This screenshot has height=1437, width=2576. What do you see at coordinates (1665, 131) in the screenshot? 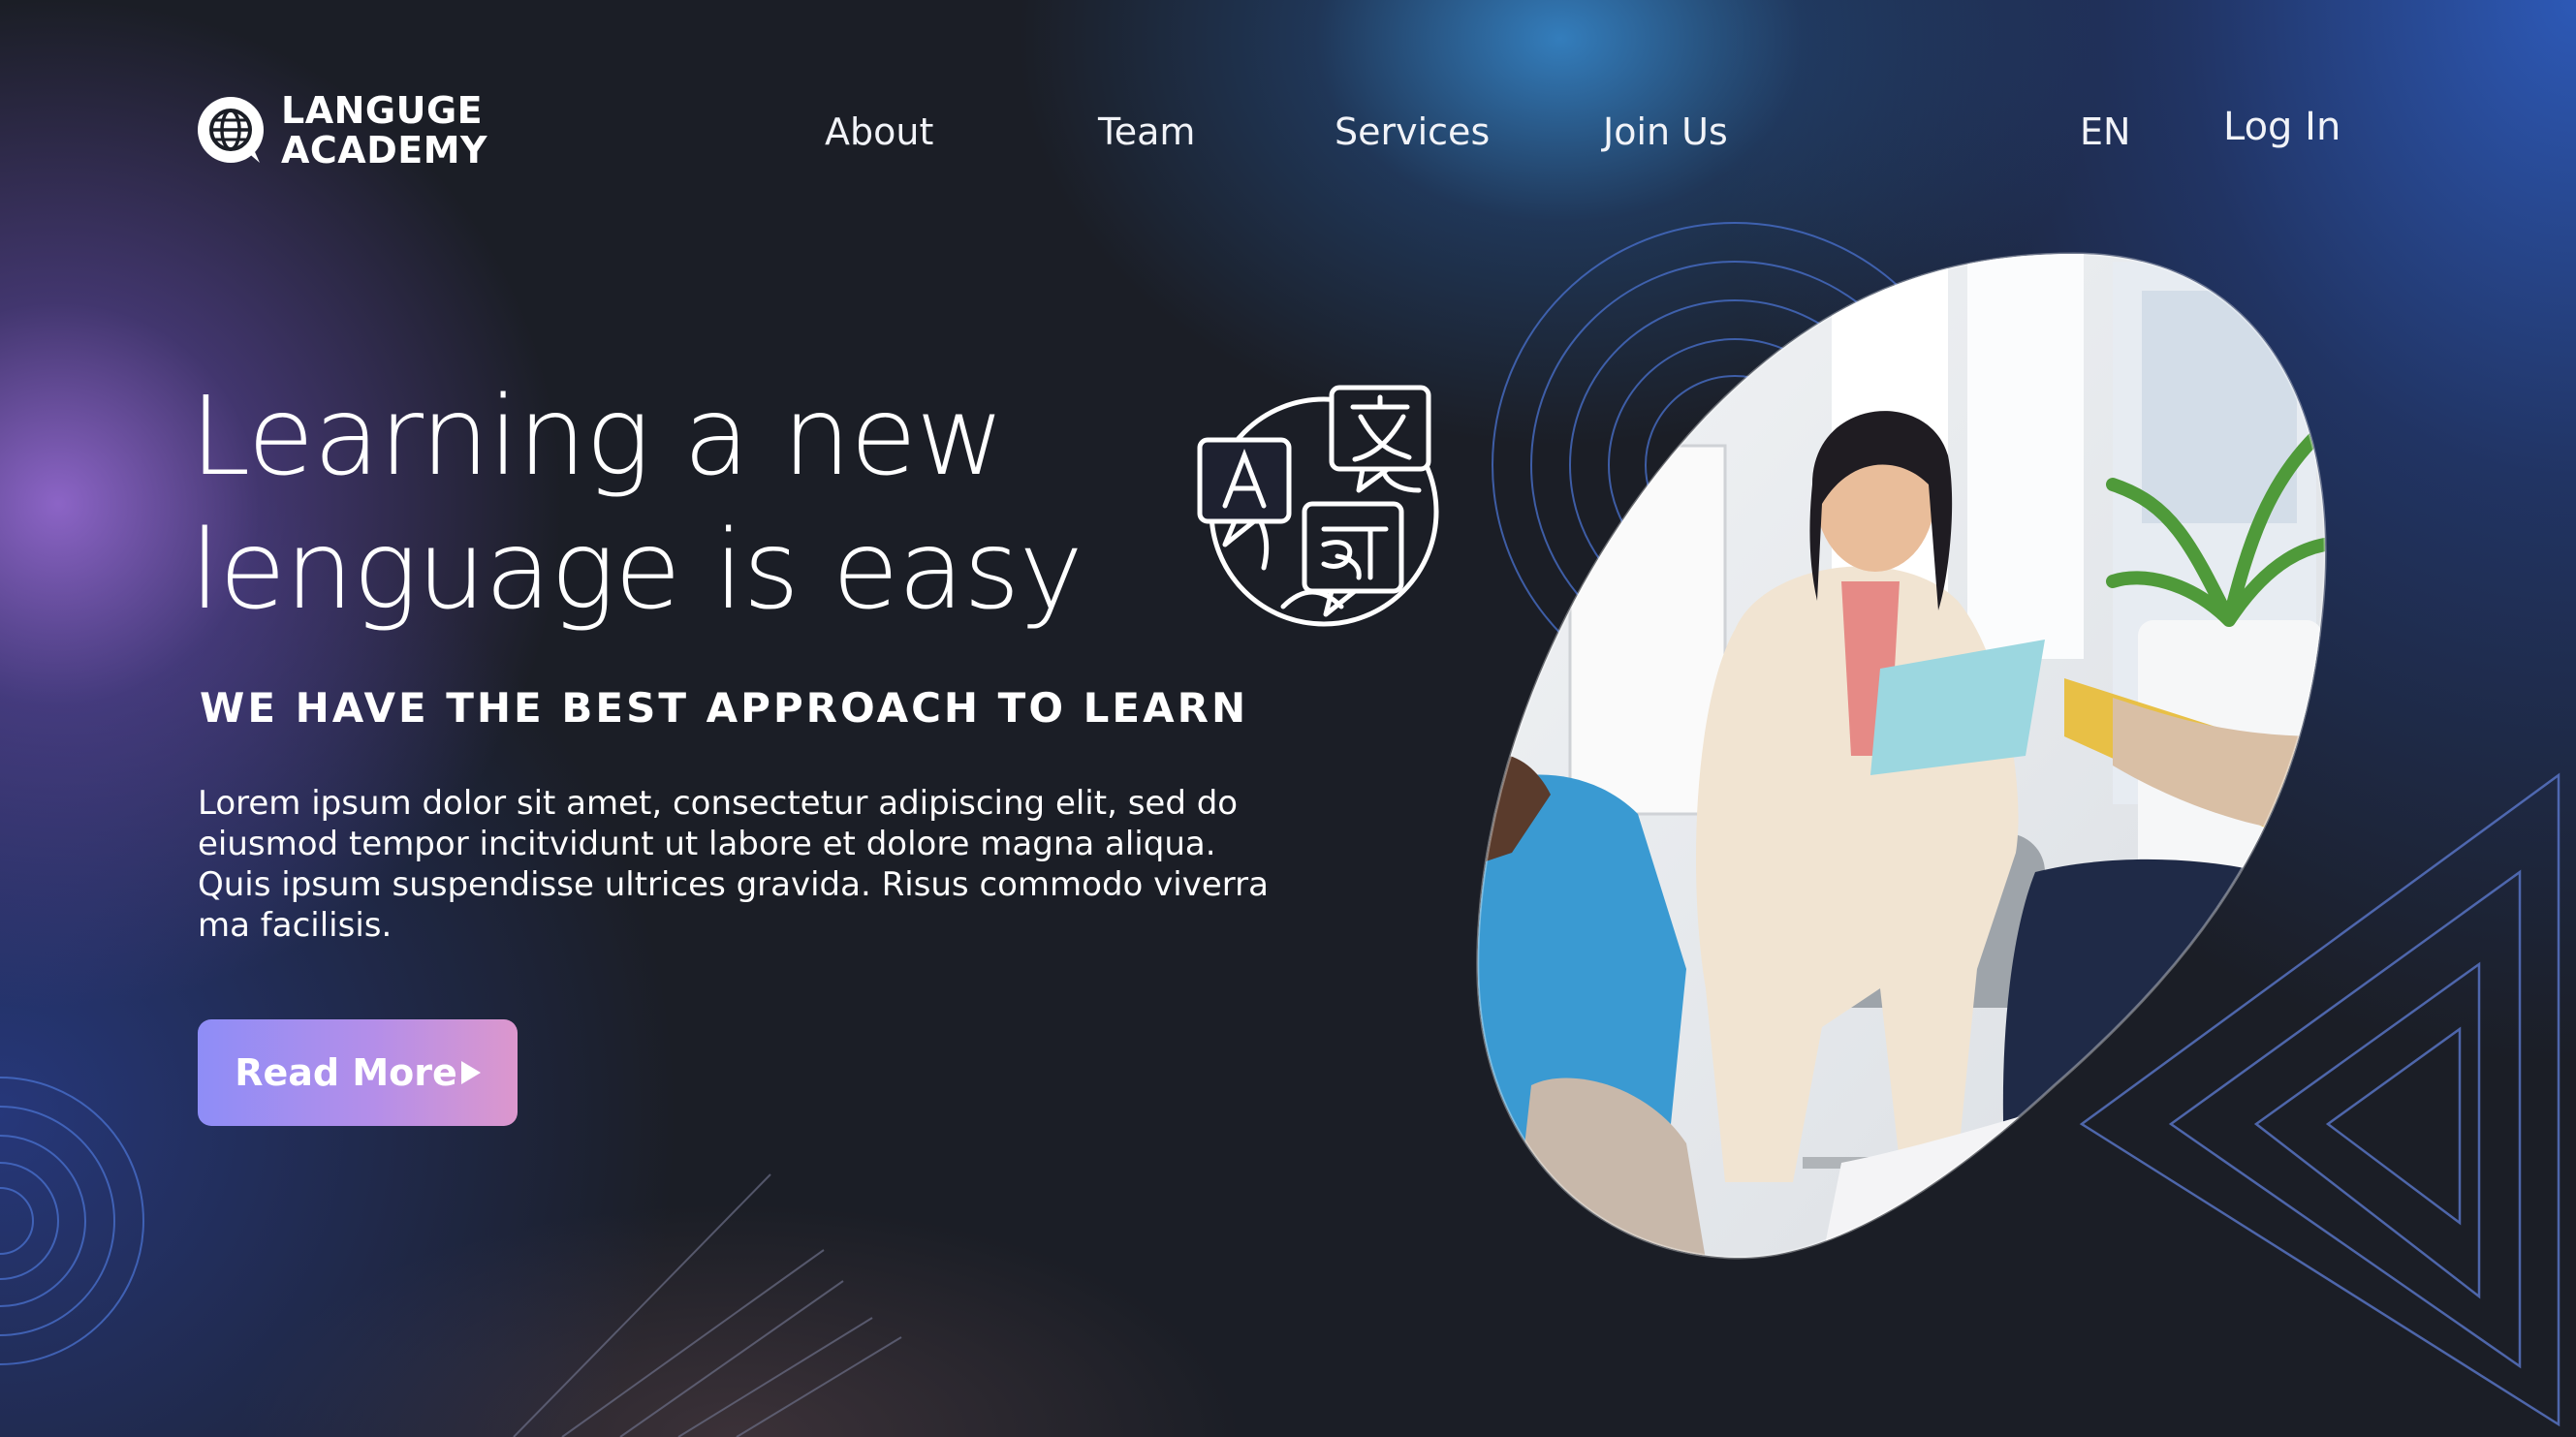
I see `nav-join-us: Join Us` at bounding box center [1665, 131].